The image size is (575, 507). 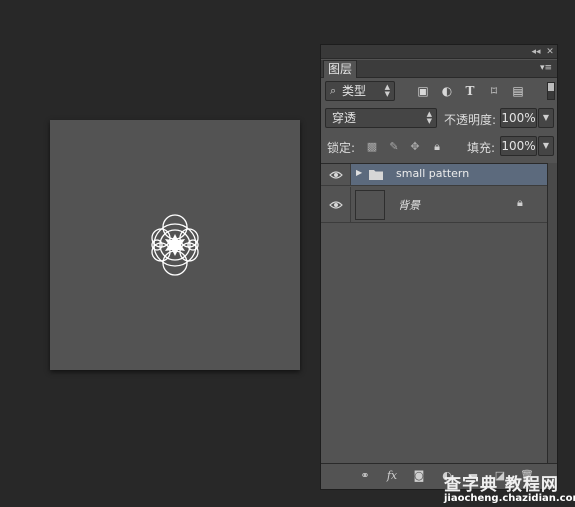 What do you see at coordinates (419, 476) in the screenshot?
I see `add-mask-icon: ◙` at bounding box center [419, 476].